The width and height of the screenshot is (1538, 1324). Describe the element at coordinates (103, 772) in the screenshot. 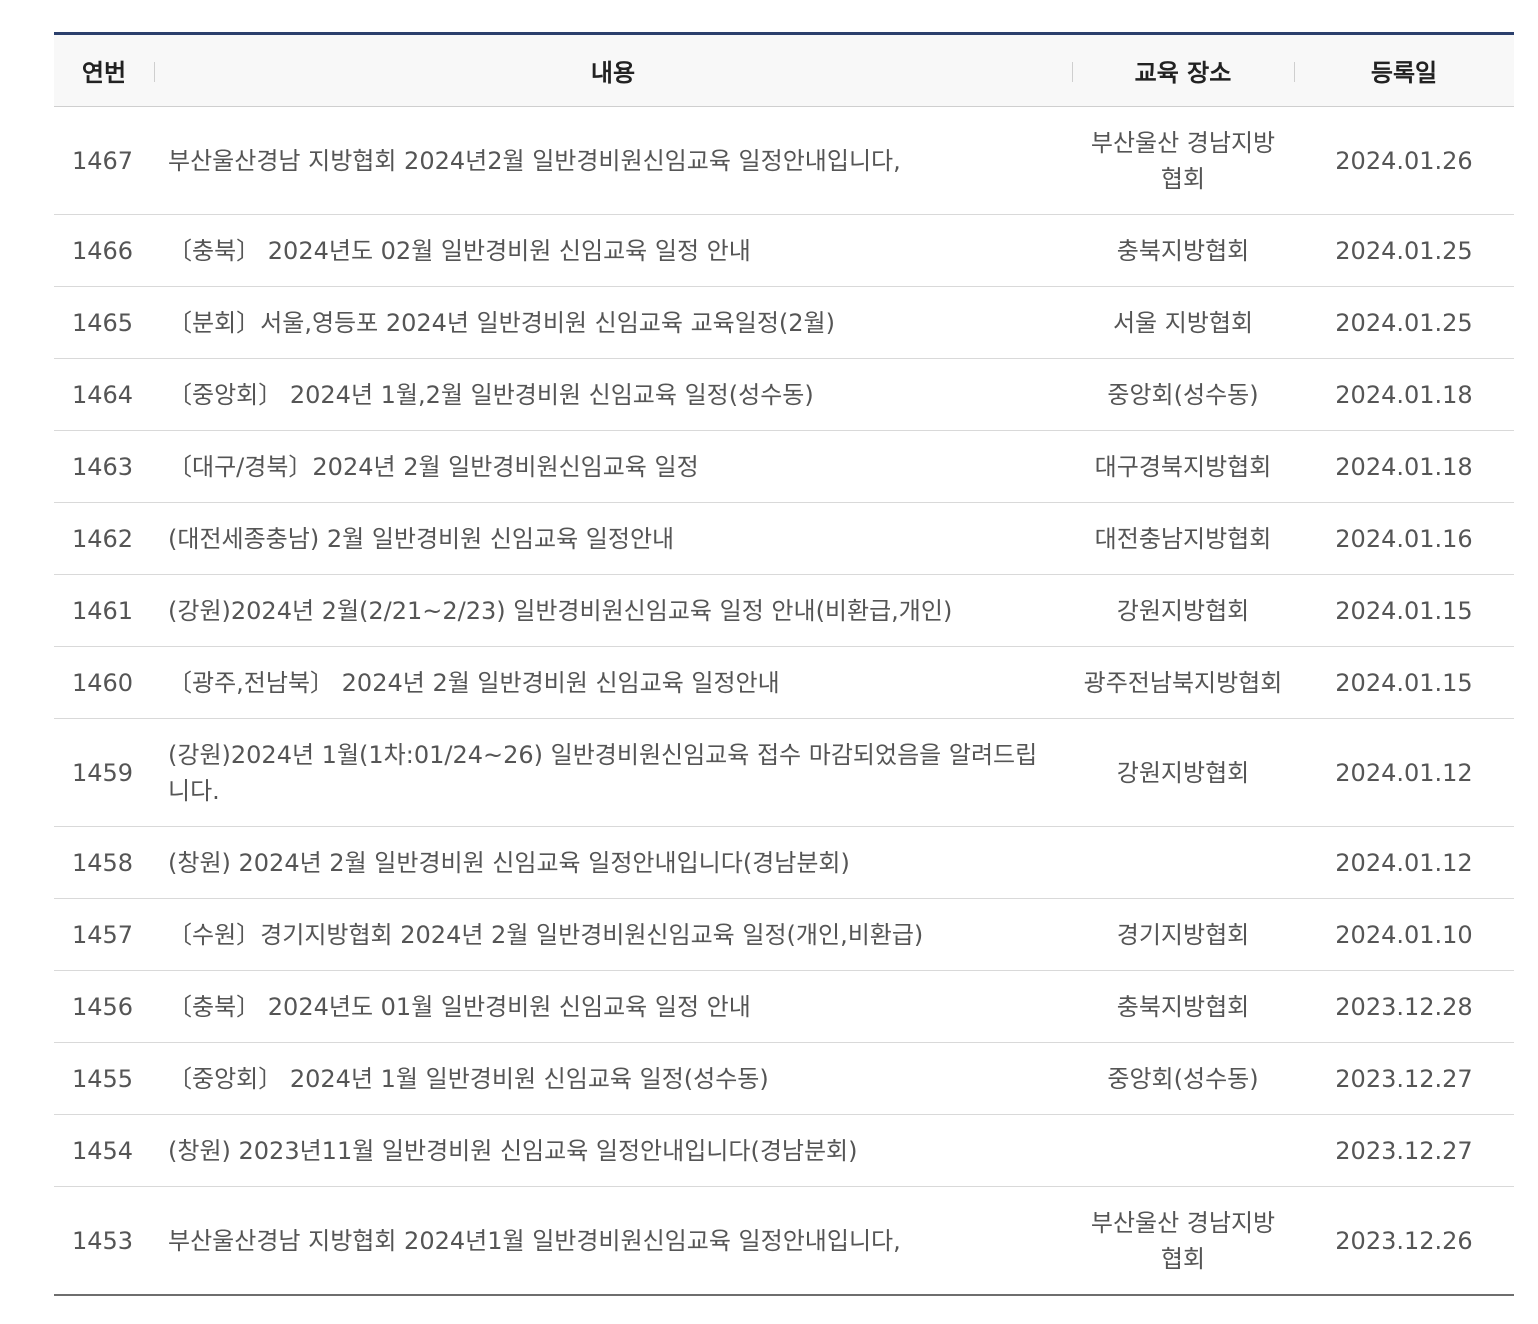

I see `row-number: 1459` at that location.